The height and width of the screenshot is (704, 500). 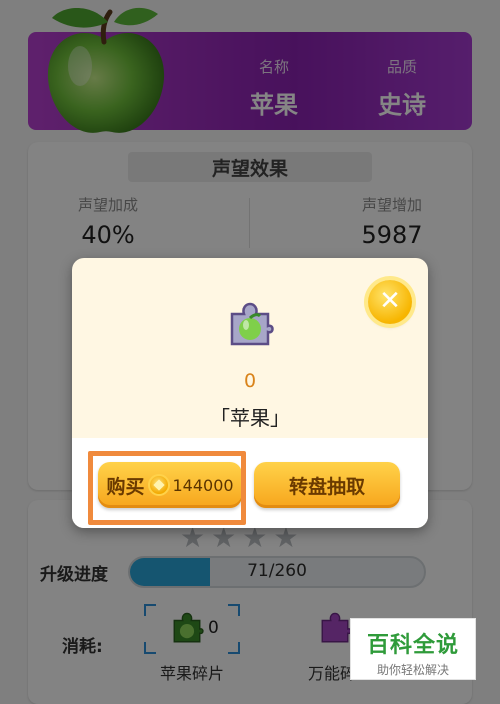 What do you see at coordinates (250, 381) in the screenshot?
I see `fragment-owned-count: 0` at bounding box center [250, 381].